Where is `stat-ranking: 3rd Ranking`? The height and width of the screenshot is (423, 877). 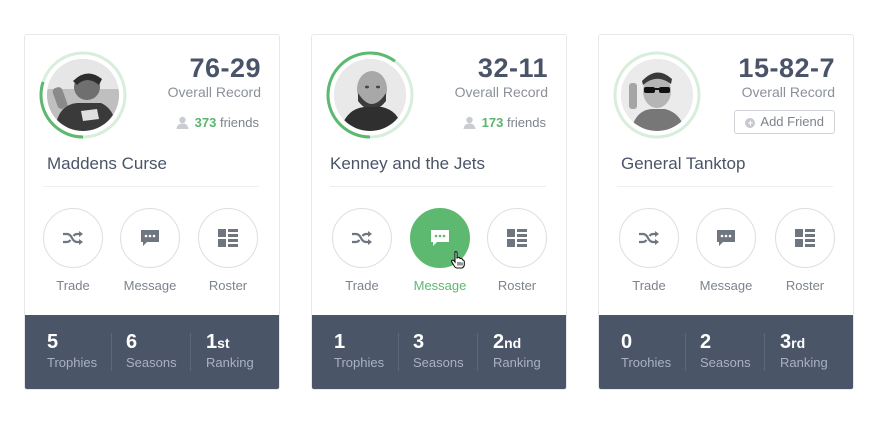 stat-ranking: 3rd Ranking is located at coordinates (816, 352).